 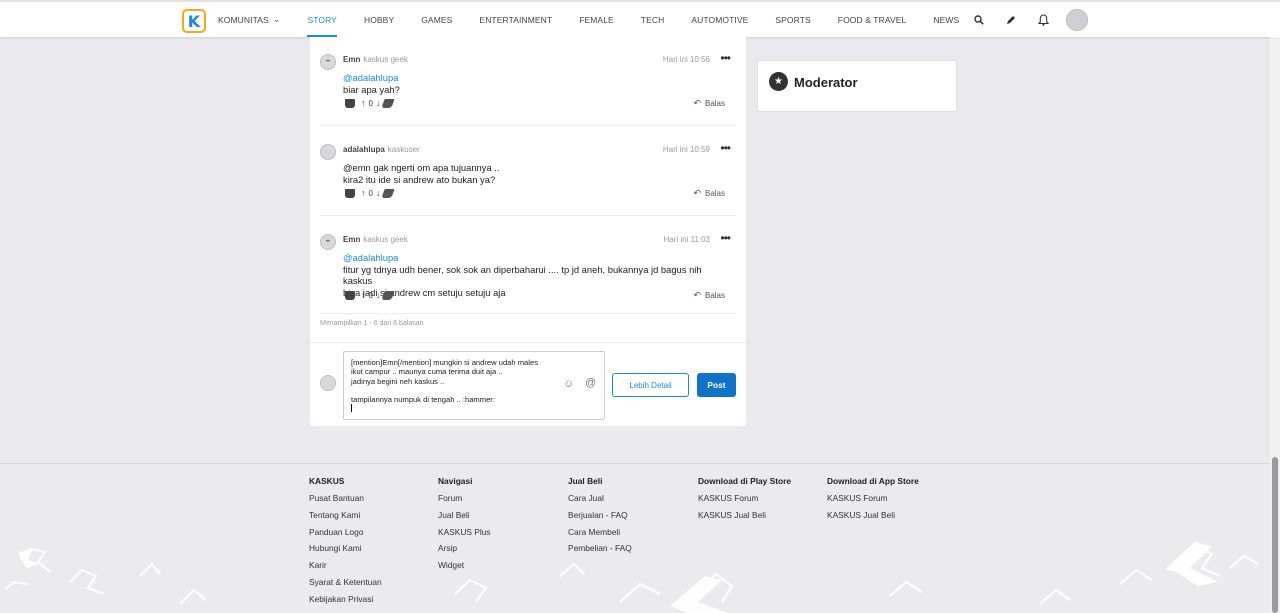 I want to click on comment-meta: adalahlupa kaskuser, so click(x=381, y=149).